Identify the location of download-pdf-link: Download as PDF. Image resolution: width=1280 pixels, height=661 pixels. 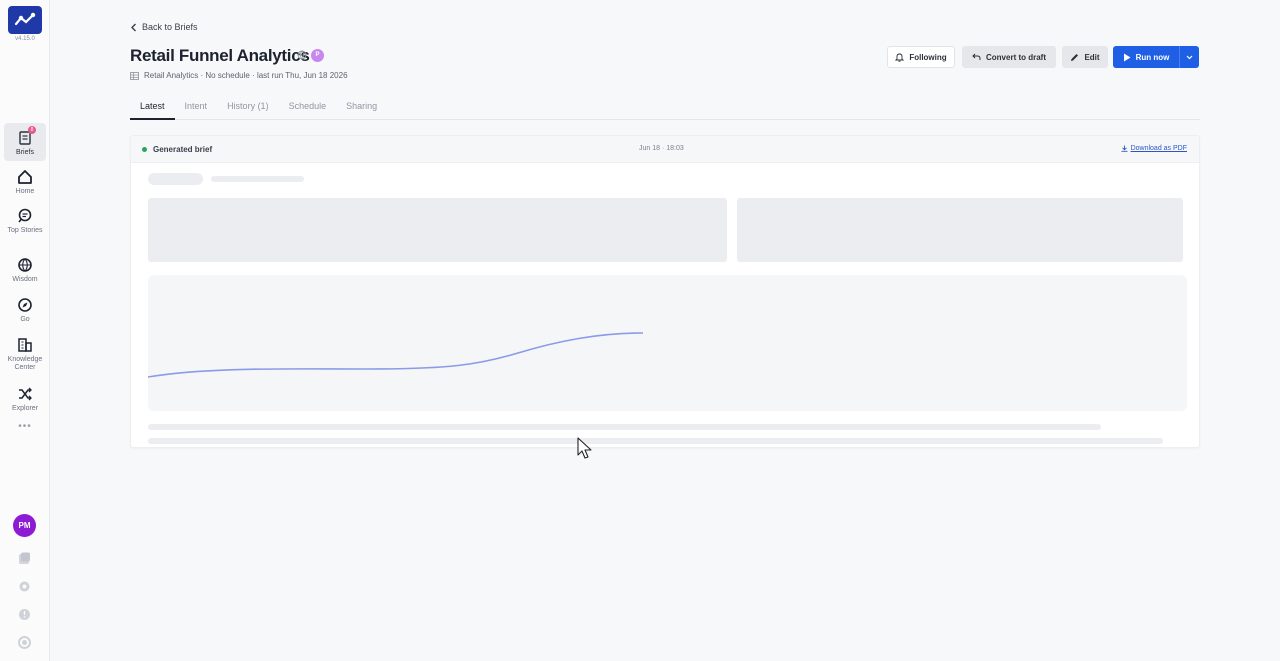
(1154, 148).